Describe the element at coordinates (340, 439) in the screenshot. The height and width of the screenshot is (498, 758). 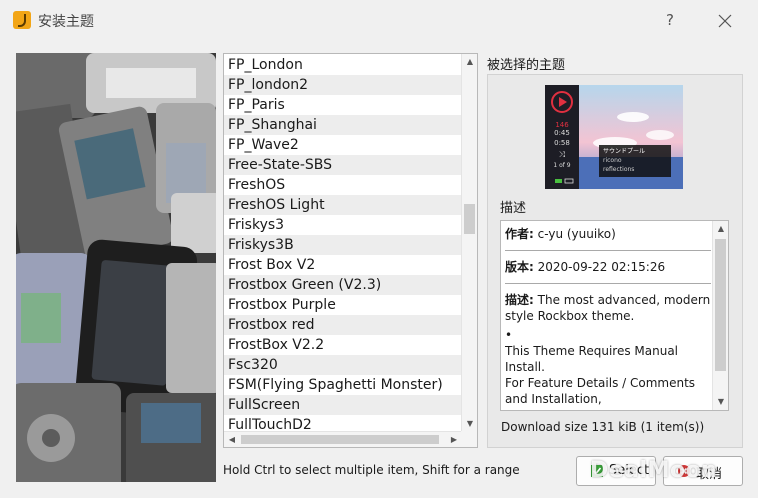
I see `hscroll-thumb` at that location.